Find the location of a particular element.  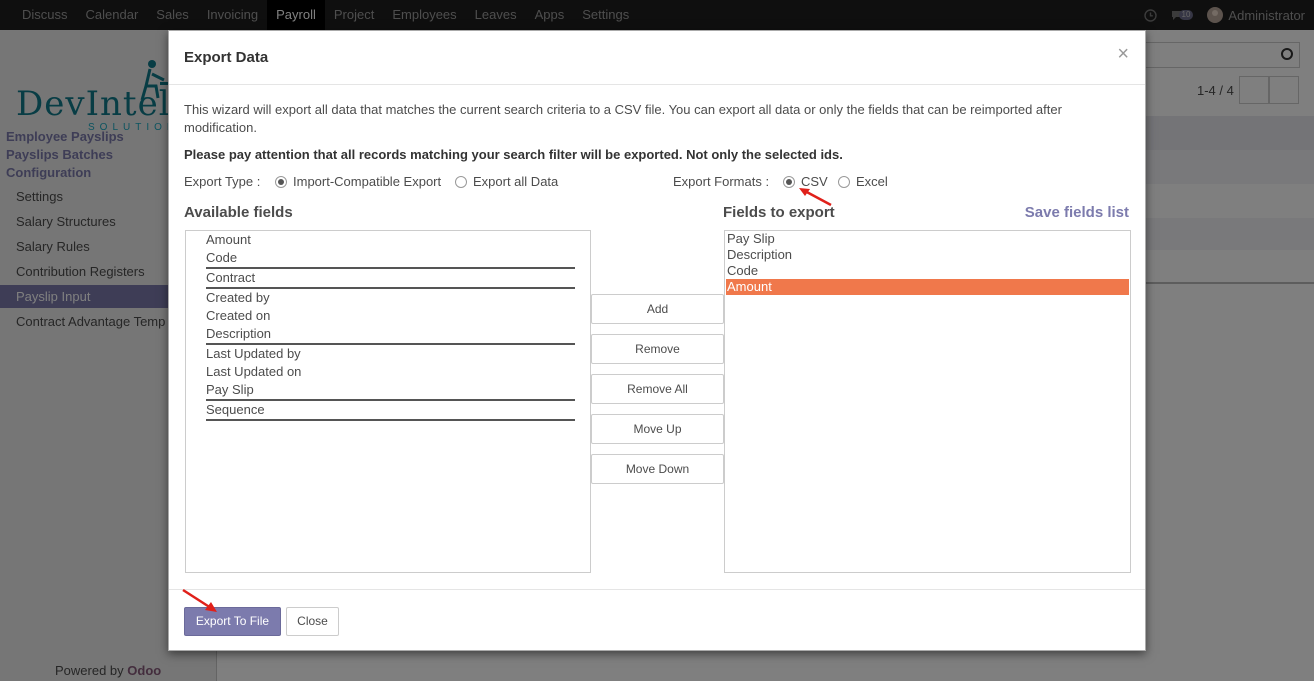

field-last-updated-on: Last Updated on is located at coordinates (390, 372).